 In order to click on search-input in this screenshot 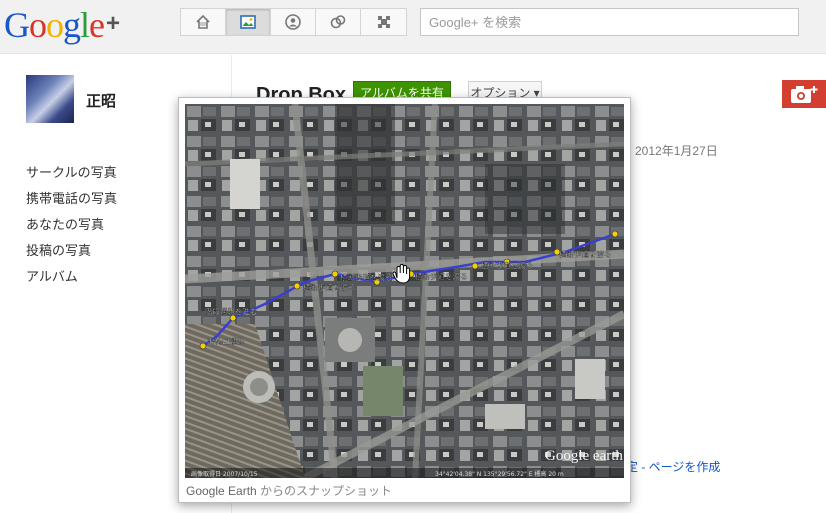, I will do `click(609, 22)`.